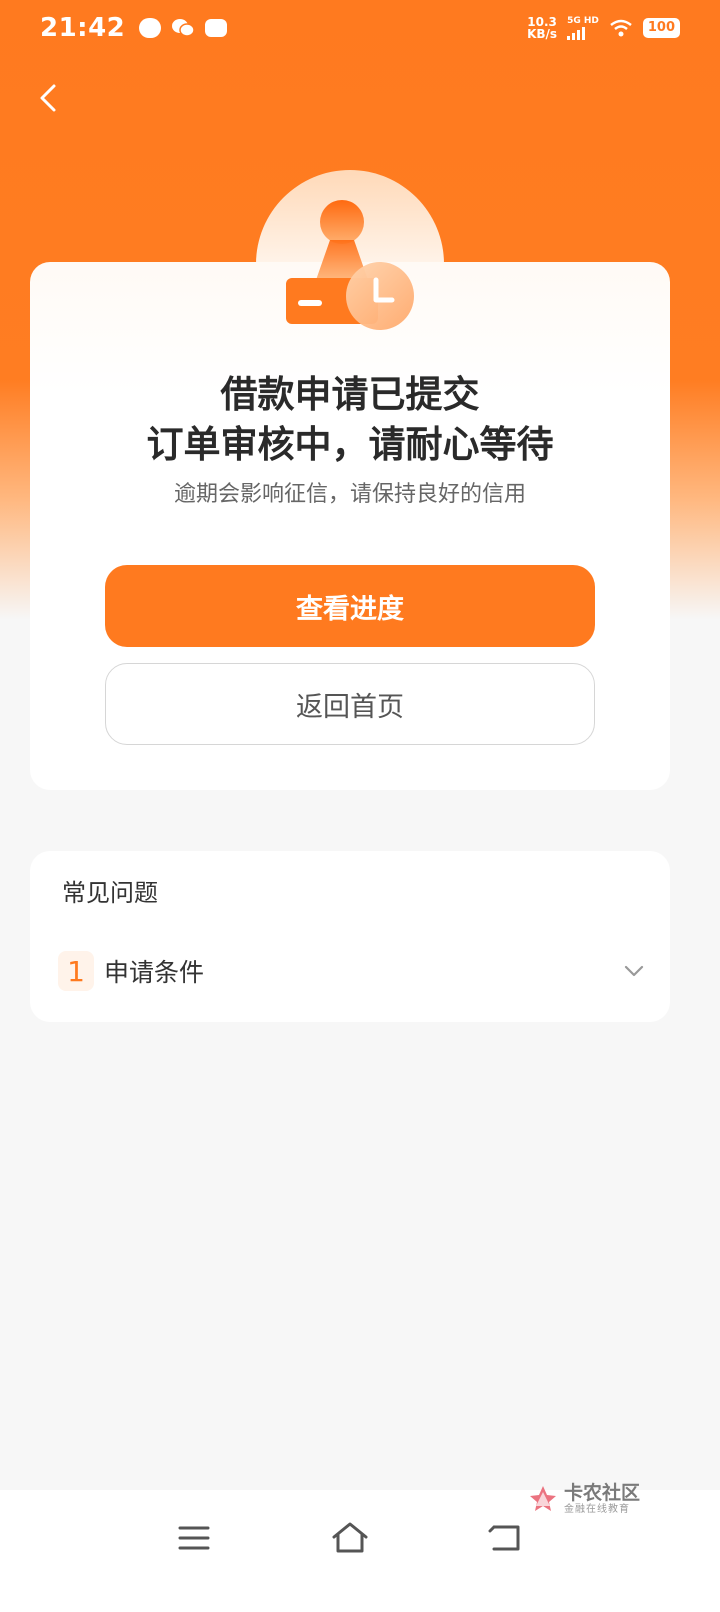 The image size is (720, 1612). I want to click on home-icon, so click(350, 1537).